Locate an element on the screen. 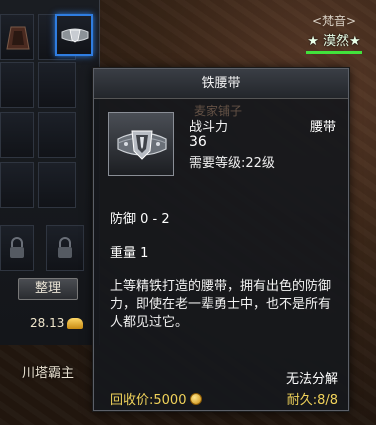 The width and height of the screenshot is (376, 425). recycle-price-text: 回收价:5000 is located at coordinates (148, 400).